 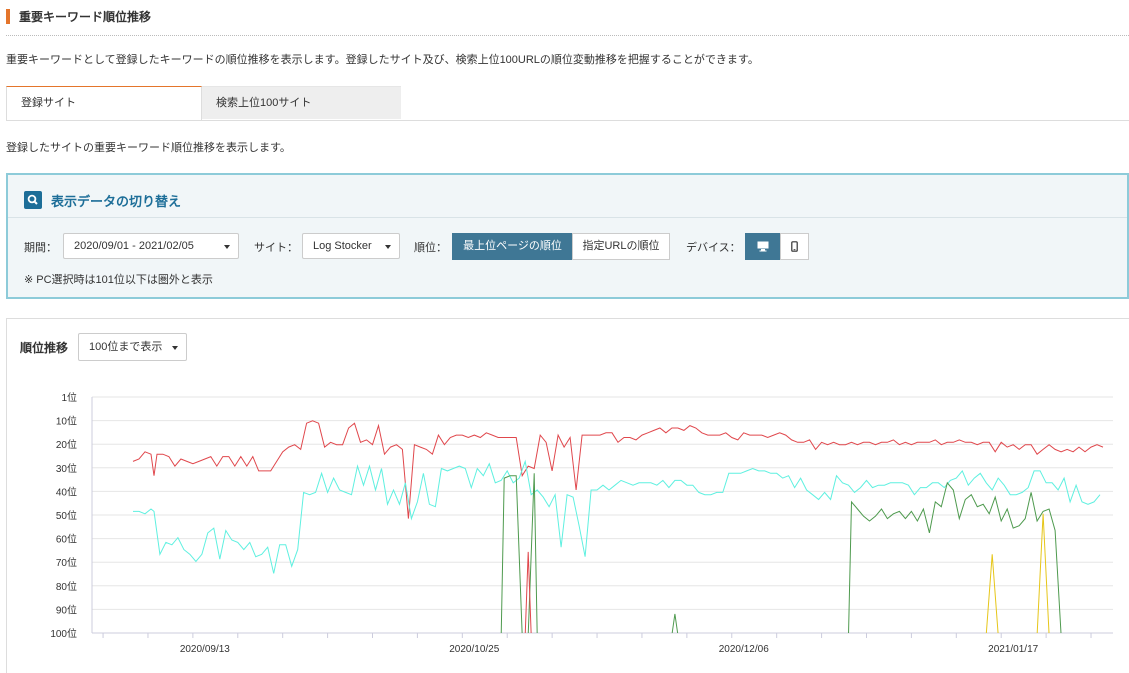 I want to click on y-tick-label: 30位, so click(x=66, y=468).